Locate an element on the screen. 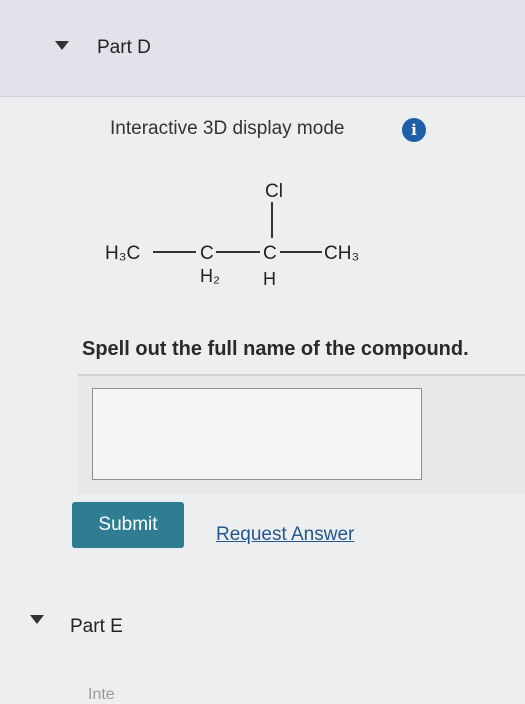  part-d-title: Part D is located at coordinates (124, 47).